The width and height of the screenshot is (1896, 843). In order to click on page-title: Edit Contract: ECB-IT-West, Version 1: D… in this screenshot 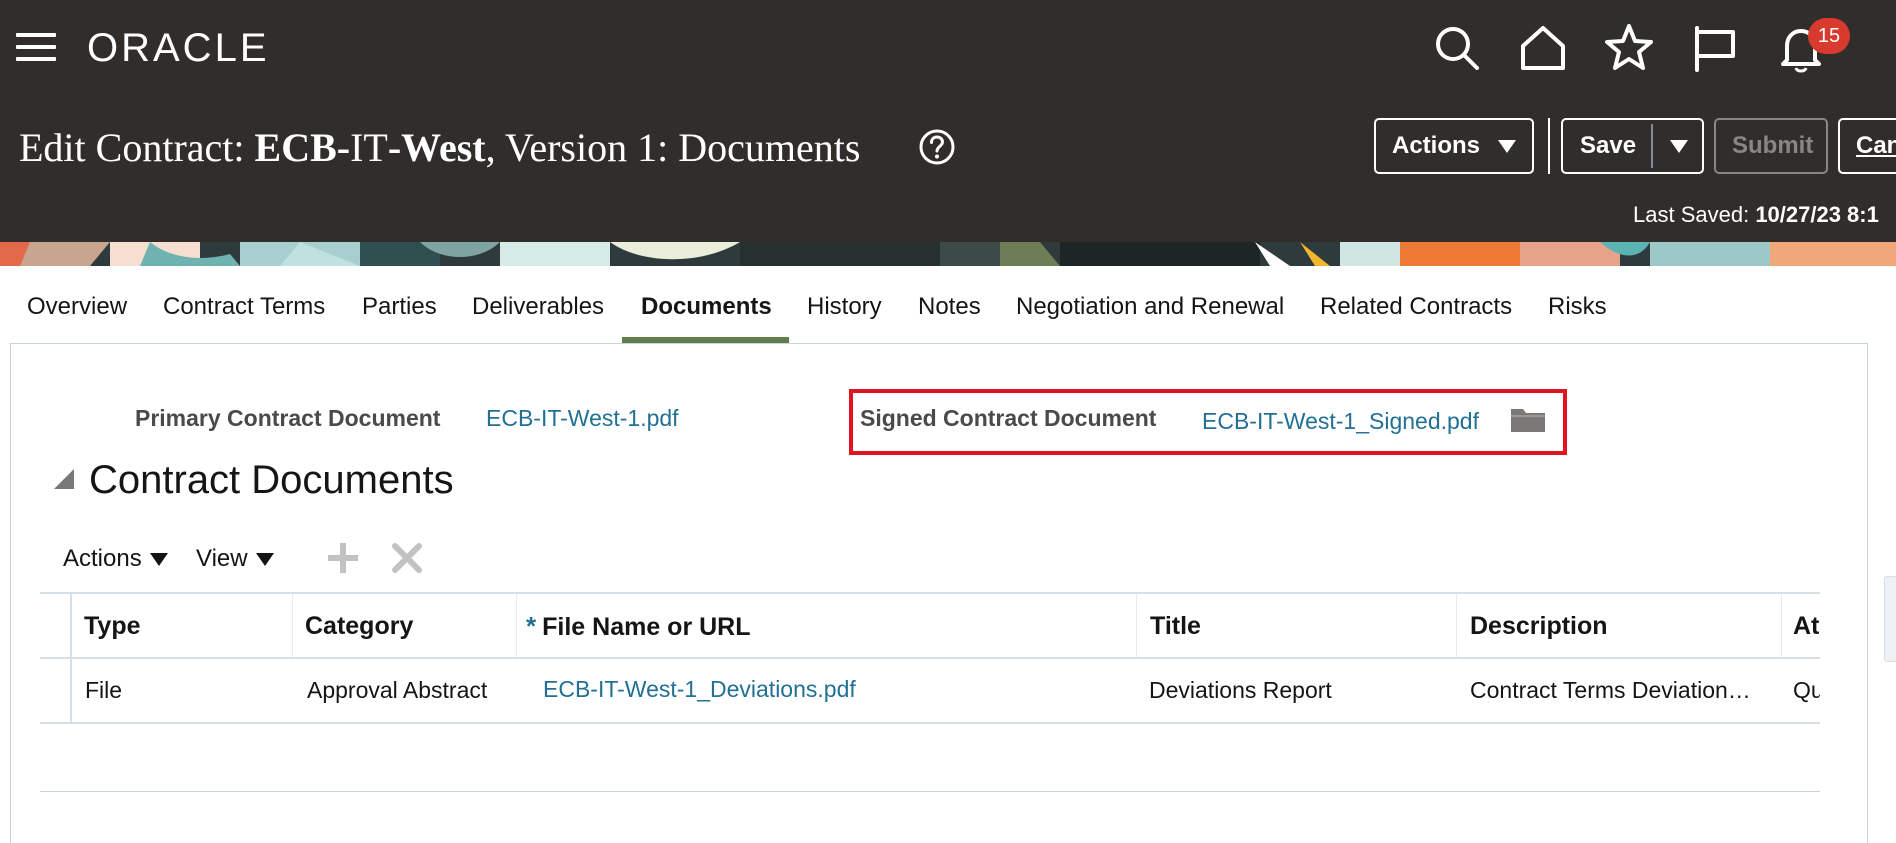, I will do `click(440, 147)`.